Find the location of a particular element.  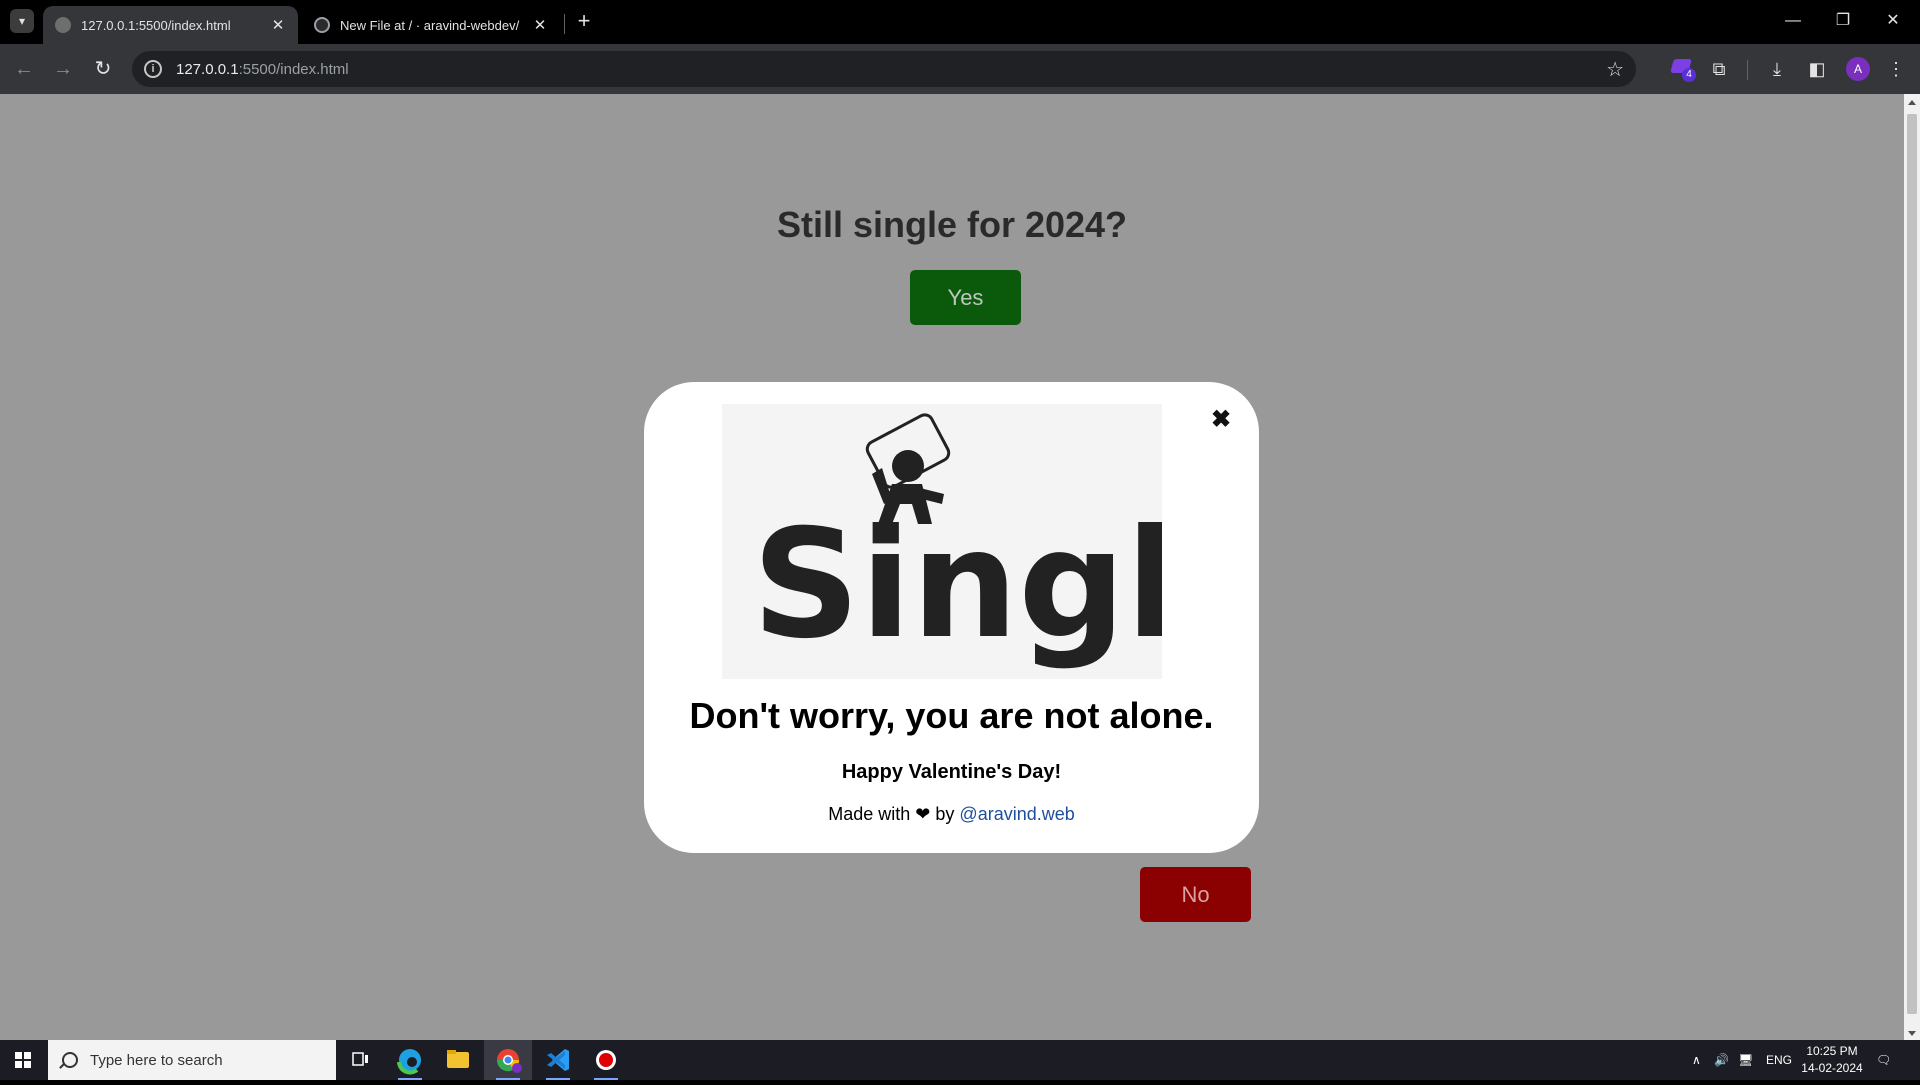

close-modal-icon: ✖ is located at coordinates (1221, 420).